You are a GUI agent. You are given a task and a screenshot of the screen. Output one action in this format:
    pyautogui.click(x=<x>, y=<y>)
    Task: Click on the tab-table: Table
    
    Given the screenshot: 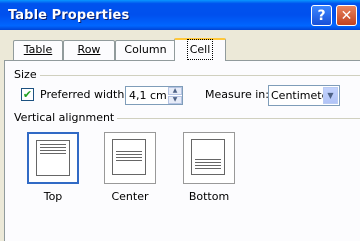 What is the action you would take?
    pyautogui.click(x=38, y=50)
    